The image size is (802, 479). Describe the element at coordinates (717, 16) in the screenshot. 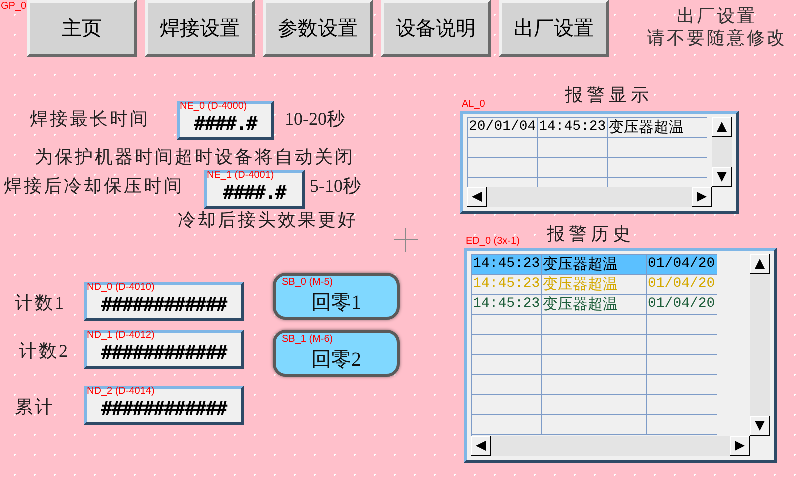

I see `notice-text: 出厂设置` at that location.